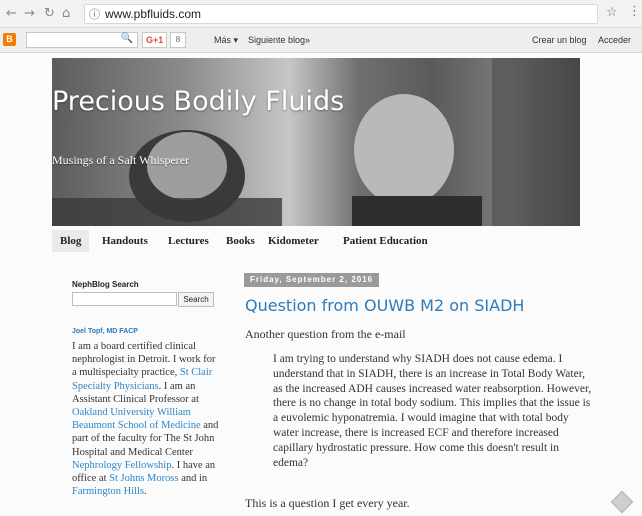 This screenshot has width=642, height=516. Describe the element at coordinates (155, 40) in the screenshot. I see `google-plus-button: G+1` at that location.